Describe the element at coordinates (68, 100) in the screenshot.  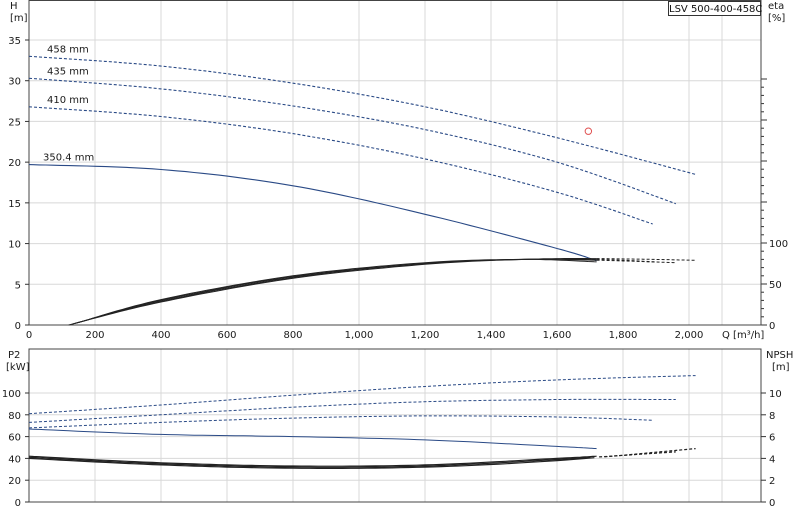
I see `head-curve-label: 410 mm` at that location.